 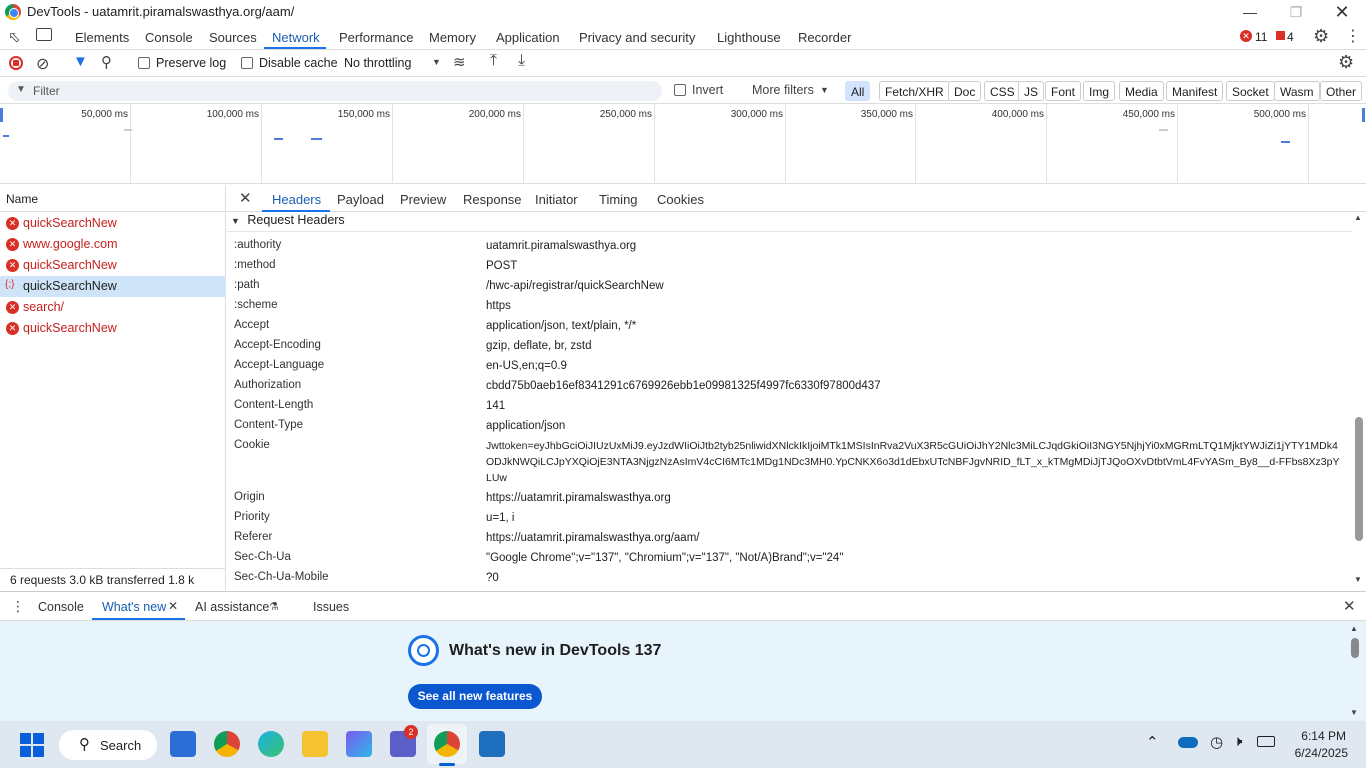 What do you see at coordinates (1099, 91) in the screenshot?
I see `chip-img: Img` at bounding box center [1099, 91].